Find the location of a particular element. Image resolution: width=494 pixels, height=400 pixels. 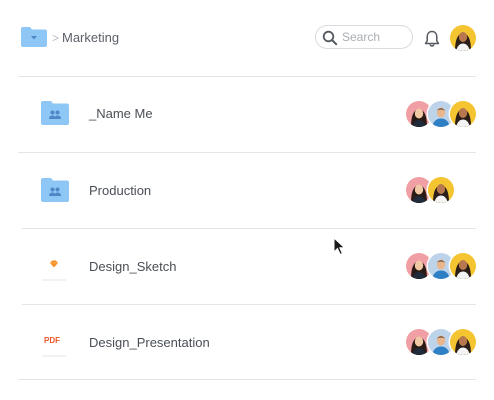

file-name: Production is located at coordinates (120, 190).